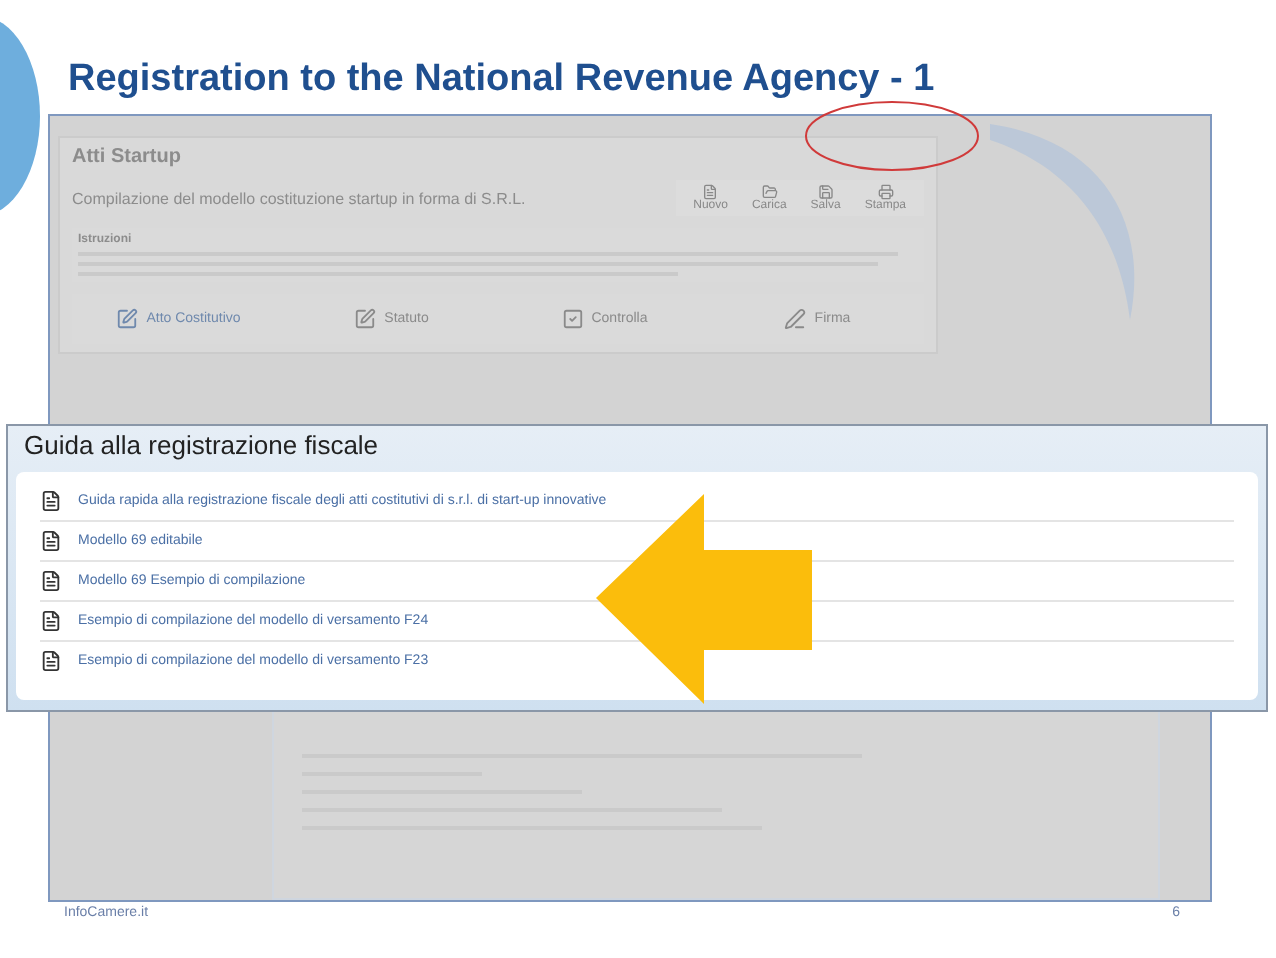  I want to click on panel-title: Guida alla registrazione fiscale, so click(202, 445).